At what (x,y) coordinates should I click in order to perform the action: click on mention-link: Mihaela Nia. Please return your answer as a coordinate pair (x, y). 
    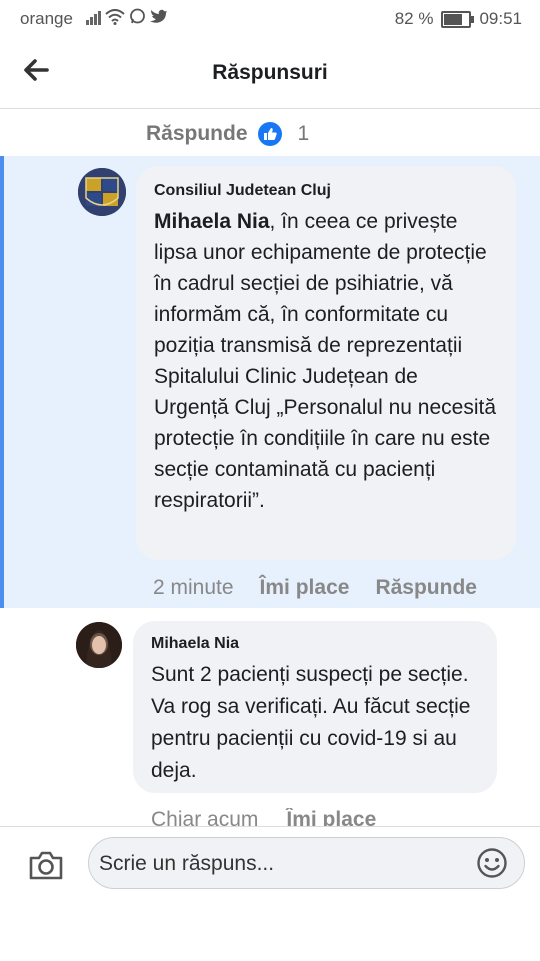
    Looking at the image, I should click on (212, 221).